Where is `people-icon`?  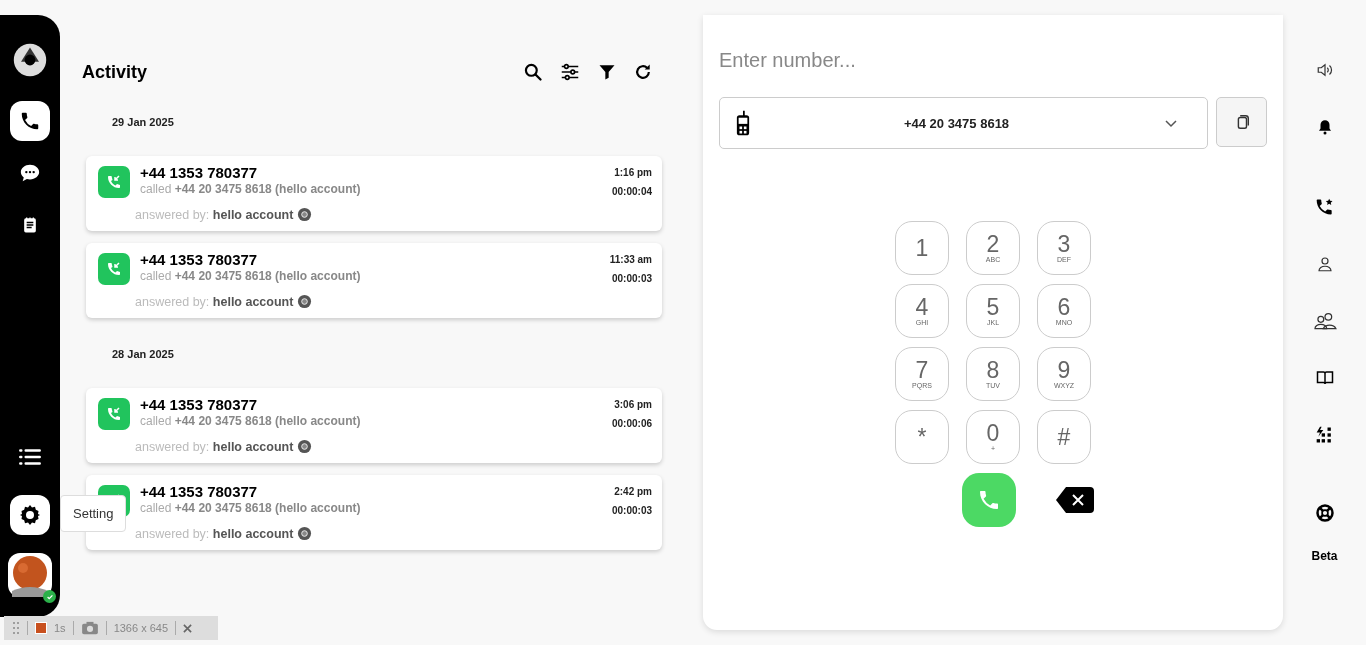 people-icon is located at coordinates (1324, 321).